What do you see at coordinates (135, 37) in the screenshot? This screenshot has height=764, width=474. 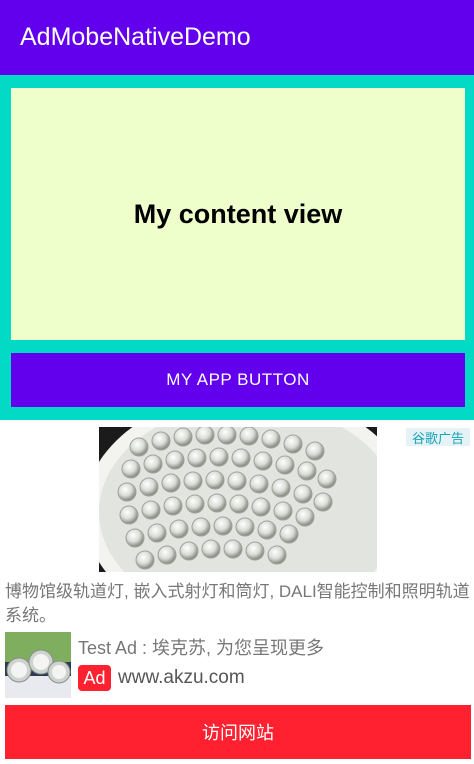 I see `app-title: AdMobeNativeDemo` at bounding box center [135, 37].